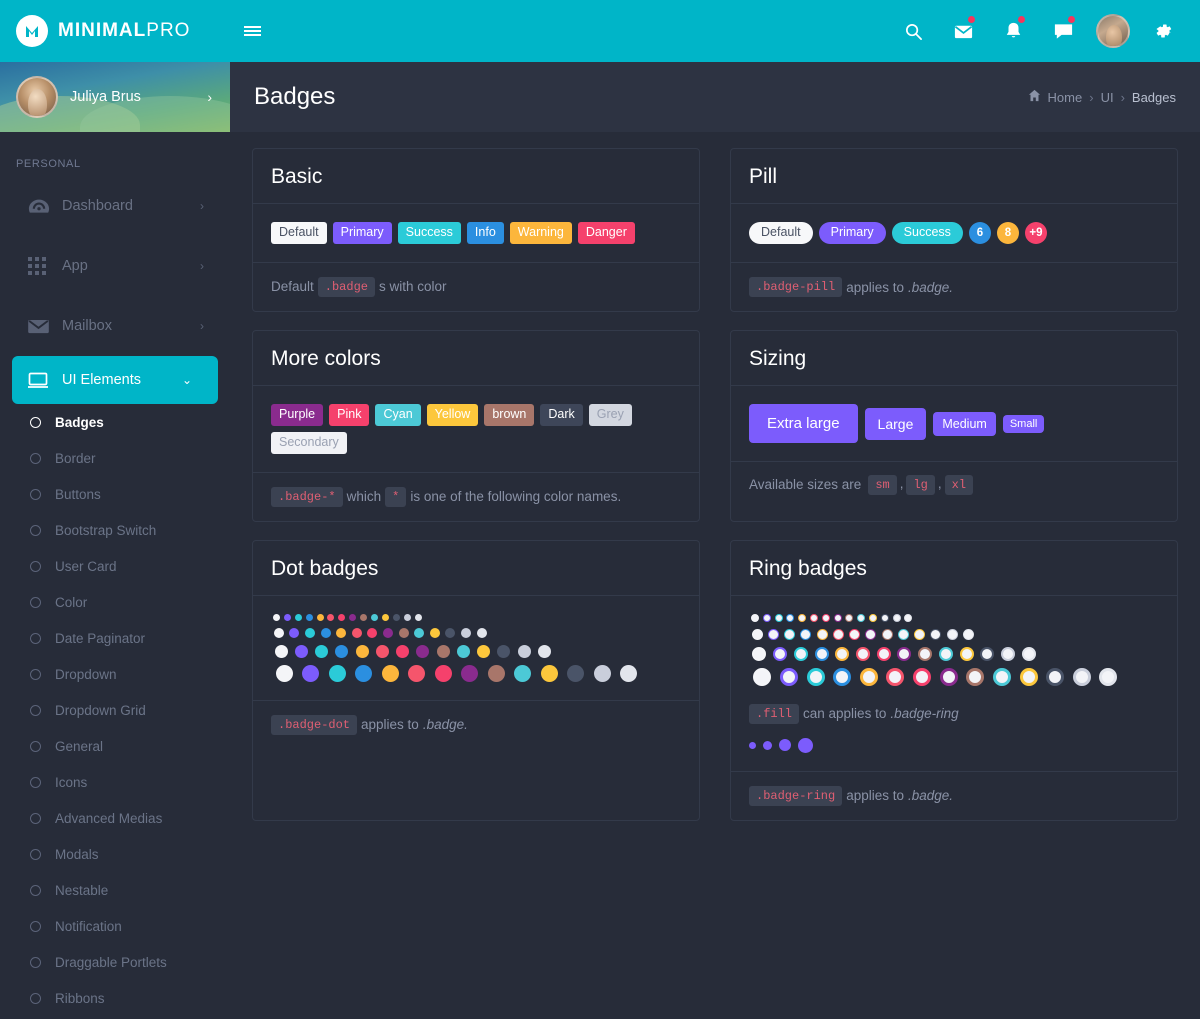 The width and height of the screenshot is (1200, 1019). Describe the element at coordinates (1153, 97) in the screenshot. I see `breadcrumb-current: Badges` at that location.